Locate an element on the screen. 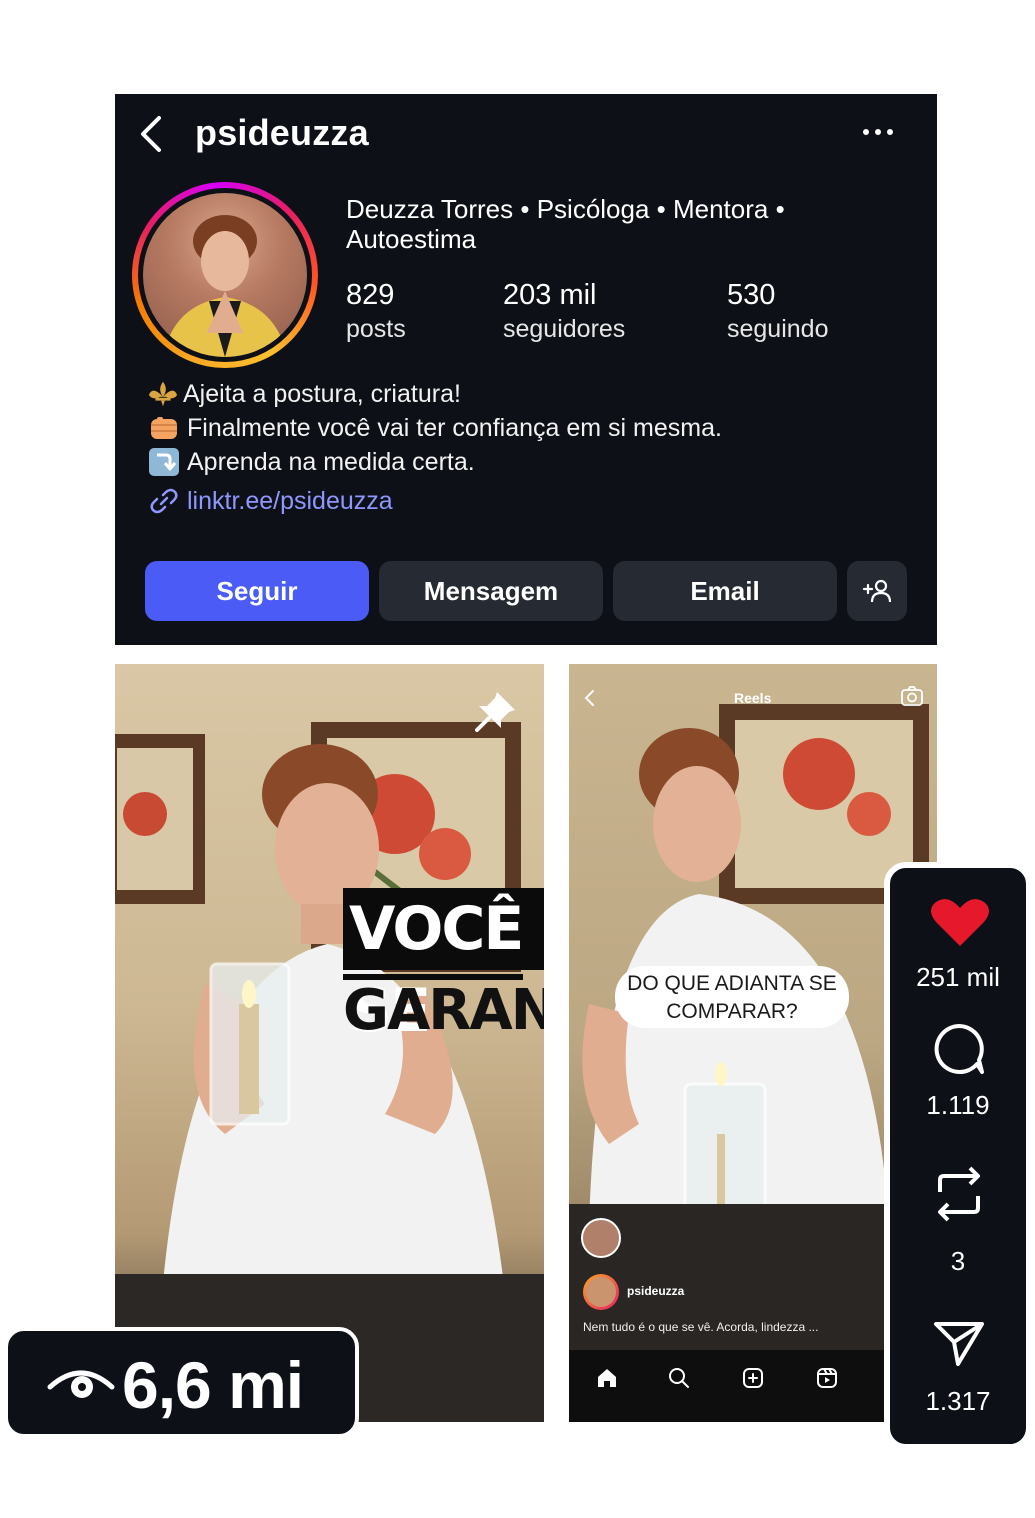 Image resolution: width=1035 pixels, height=1518 pixels. engagement-panel: 251 mil 1.119 3 1.317 is located at coordinates (958, 1156).